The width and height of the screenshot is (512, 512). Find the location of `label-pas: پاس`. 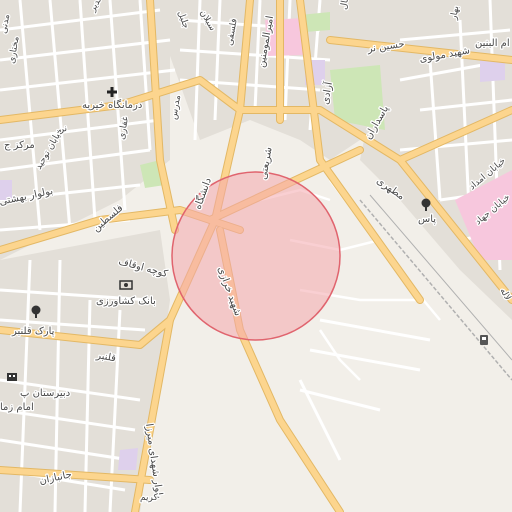

label-pas: پاس is located at coordinates (427, 219).